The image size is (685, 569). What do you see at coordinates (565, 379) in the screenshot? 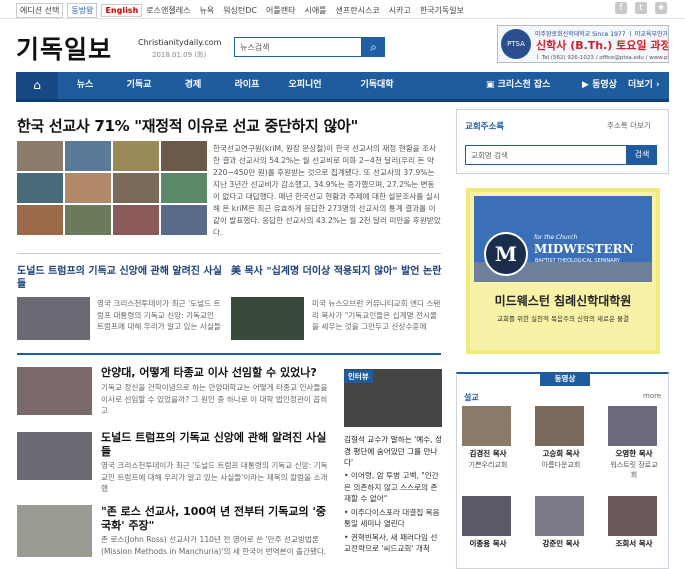
I see `video-tab: 동영상` at bounding box center [565, 379].